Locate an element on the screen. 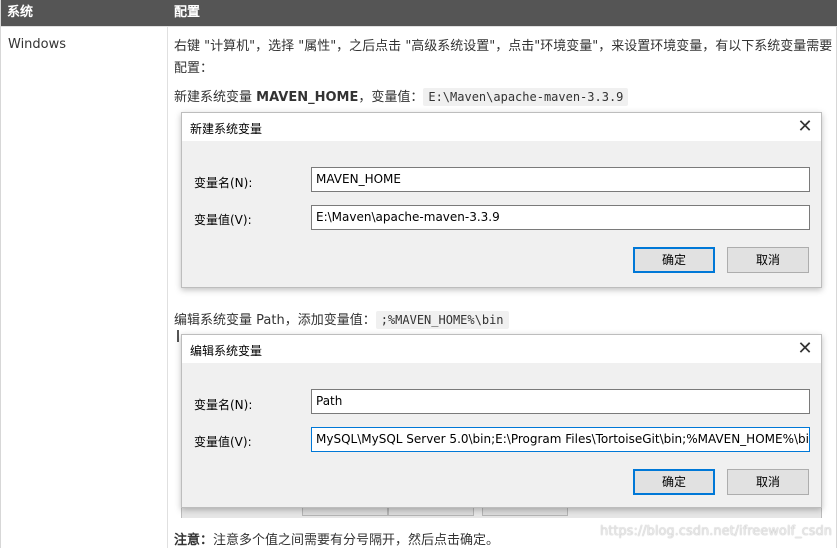 The width and height of the screenshot is (837, 548). note-text: 注意多个值之间需要有分号隔开，然后点击确定。 is located at coordinates (356, 540).